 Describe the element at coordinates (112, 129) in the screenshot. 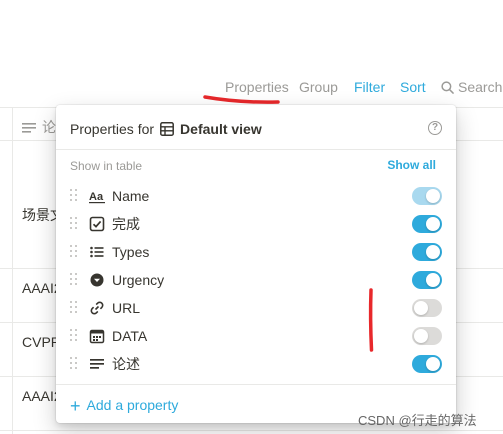

I see `properties-for-label: Properties for` at that location.